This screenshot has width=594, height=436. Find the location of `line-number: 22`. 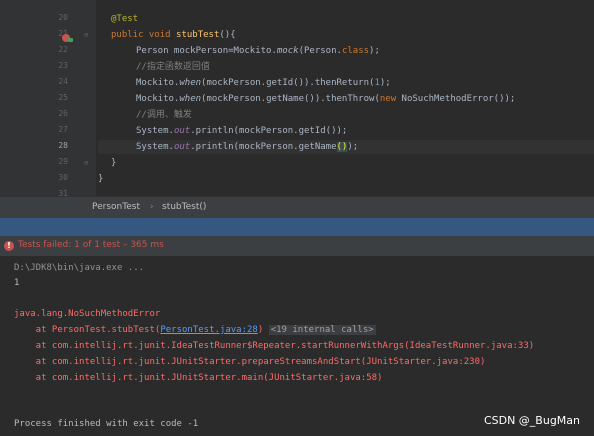

line-number: 22 is located at coordinates (63, 49).